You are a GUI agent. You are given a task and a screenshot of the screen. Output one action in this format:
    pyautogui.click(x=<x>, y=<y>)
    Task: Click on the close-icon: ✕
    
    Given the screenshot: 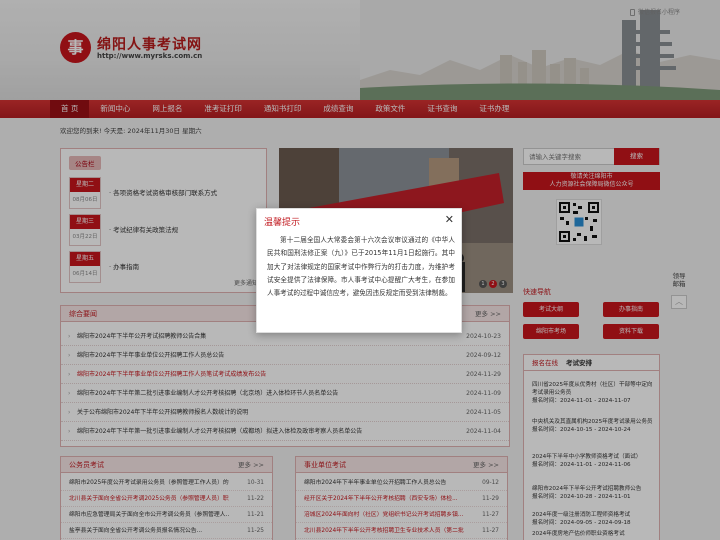 What is the action you would take?
    pyautogui.click(x=449, y=219)
    